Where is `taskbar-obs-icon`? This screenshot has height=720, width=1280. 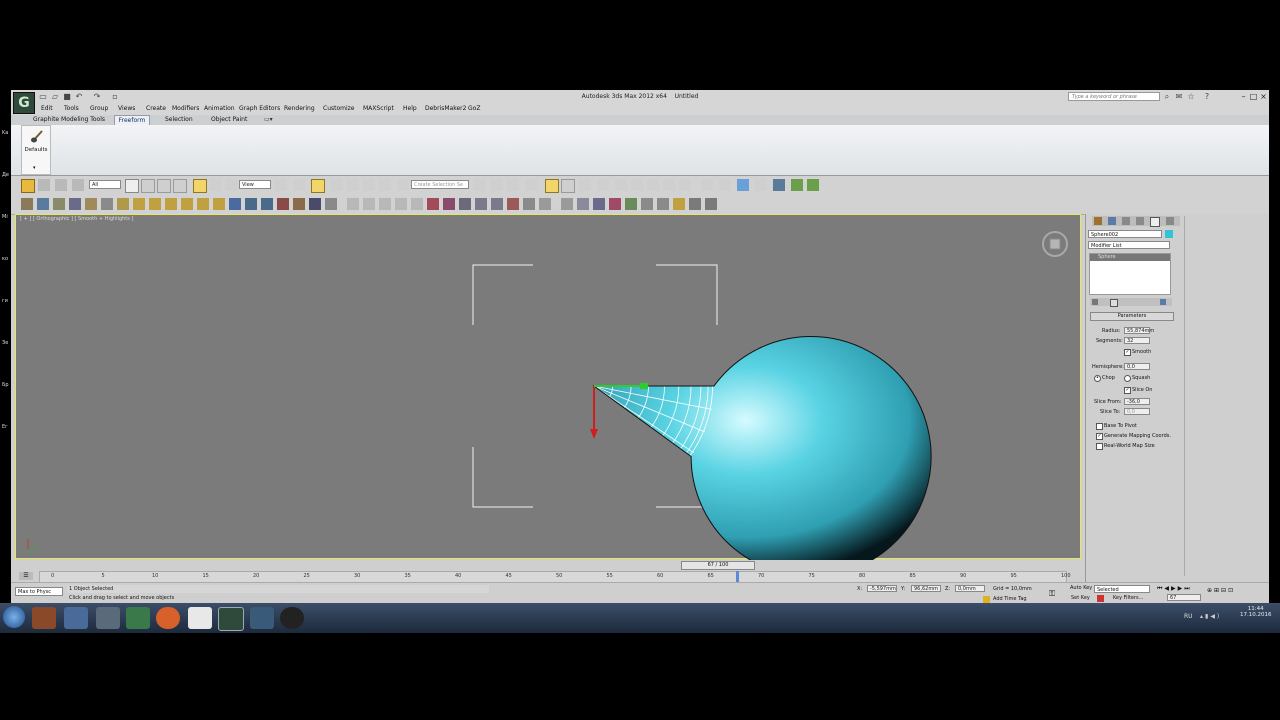 taskbar-obs-icon is located at coordinates (292, 618).